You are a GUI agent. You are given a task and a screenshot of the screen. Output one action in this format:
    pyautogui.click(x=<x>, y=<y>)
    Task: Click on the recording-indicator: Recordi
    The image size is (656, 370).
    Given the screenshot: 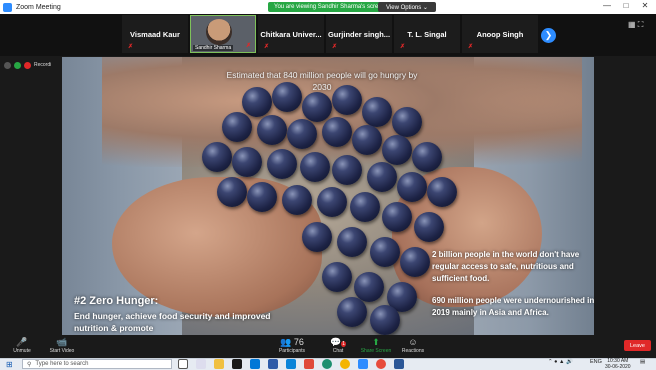 What is the action you would take?
    pyautogui.click(x=27, y=65)
    